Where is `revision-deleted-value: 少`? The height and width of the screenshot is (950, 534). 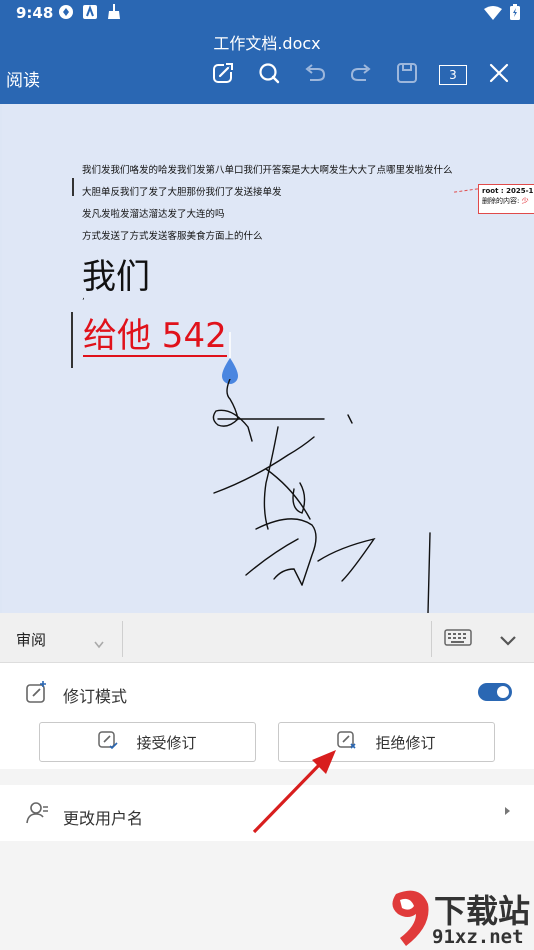
revision-deleted-value: 少 is located at coordinates (525, 200).